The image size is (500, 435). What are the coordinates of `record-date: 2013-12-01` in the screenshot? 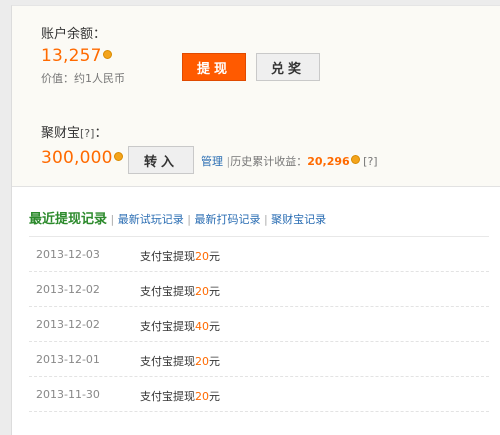 It's located at (68, 359).